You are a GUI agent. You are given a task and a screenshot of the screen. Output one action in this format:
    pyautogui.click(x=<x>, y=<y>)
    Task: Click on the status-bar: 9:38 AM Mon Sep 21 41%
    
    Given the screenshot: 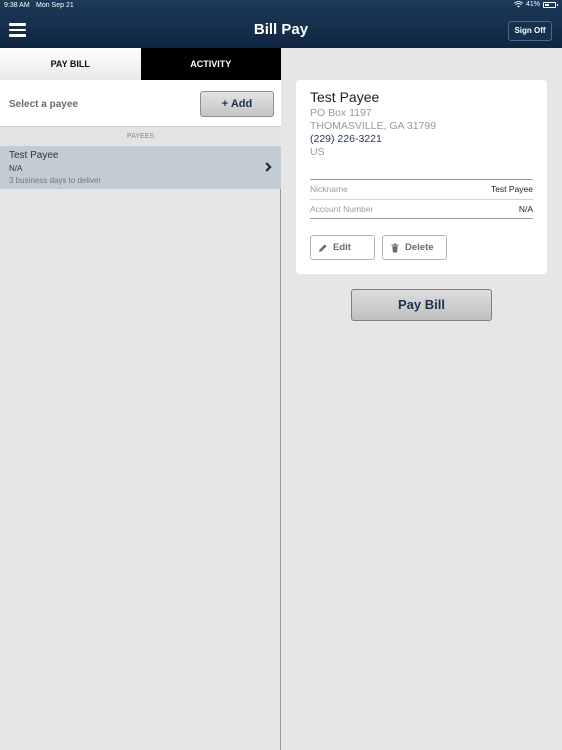 What is the action you would take?
    pyautogui.click(x=281, y=6)
    